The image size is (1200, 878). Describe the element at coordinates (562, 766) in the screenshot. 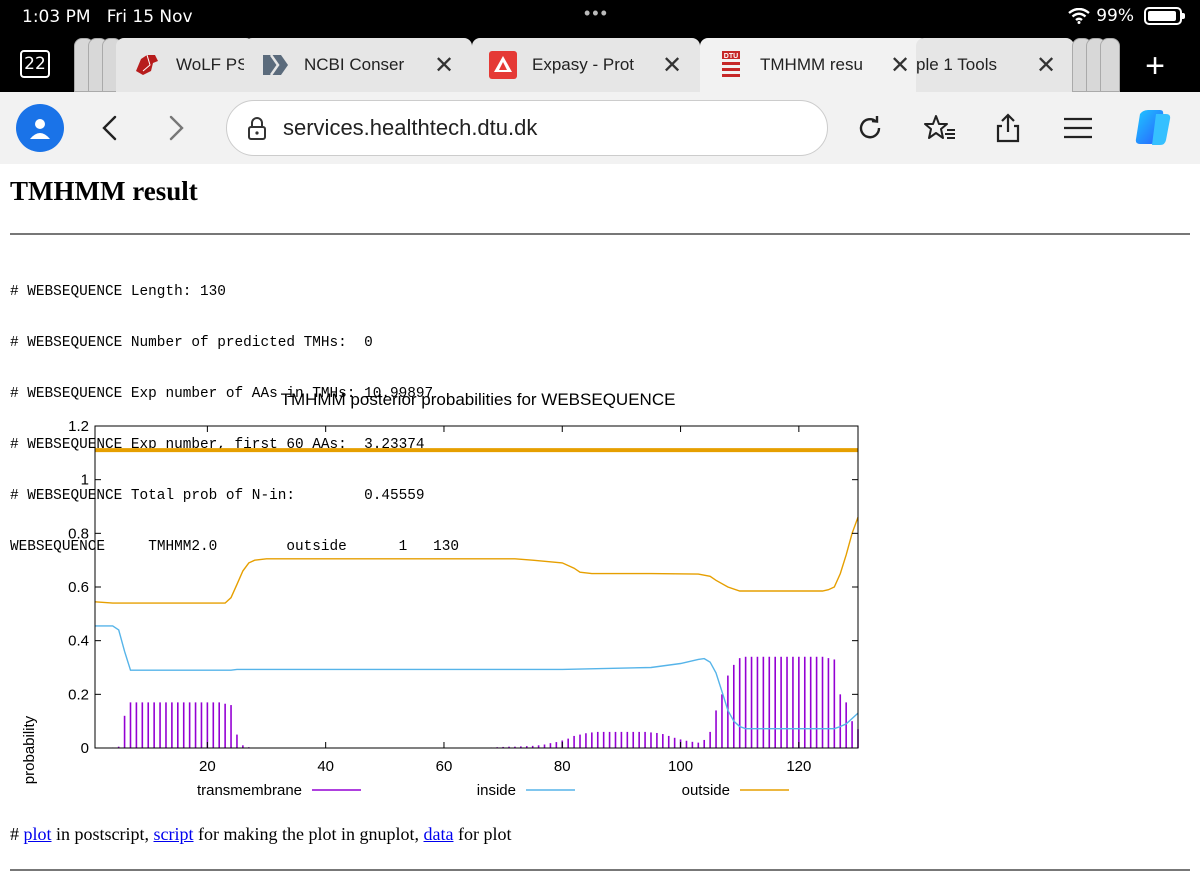

I see `x-tick-label: 80` at that location.